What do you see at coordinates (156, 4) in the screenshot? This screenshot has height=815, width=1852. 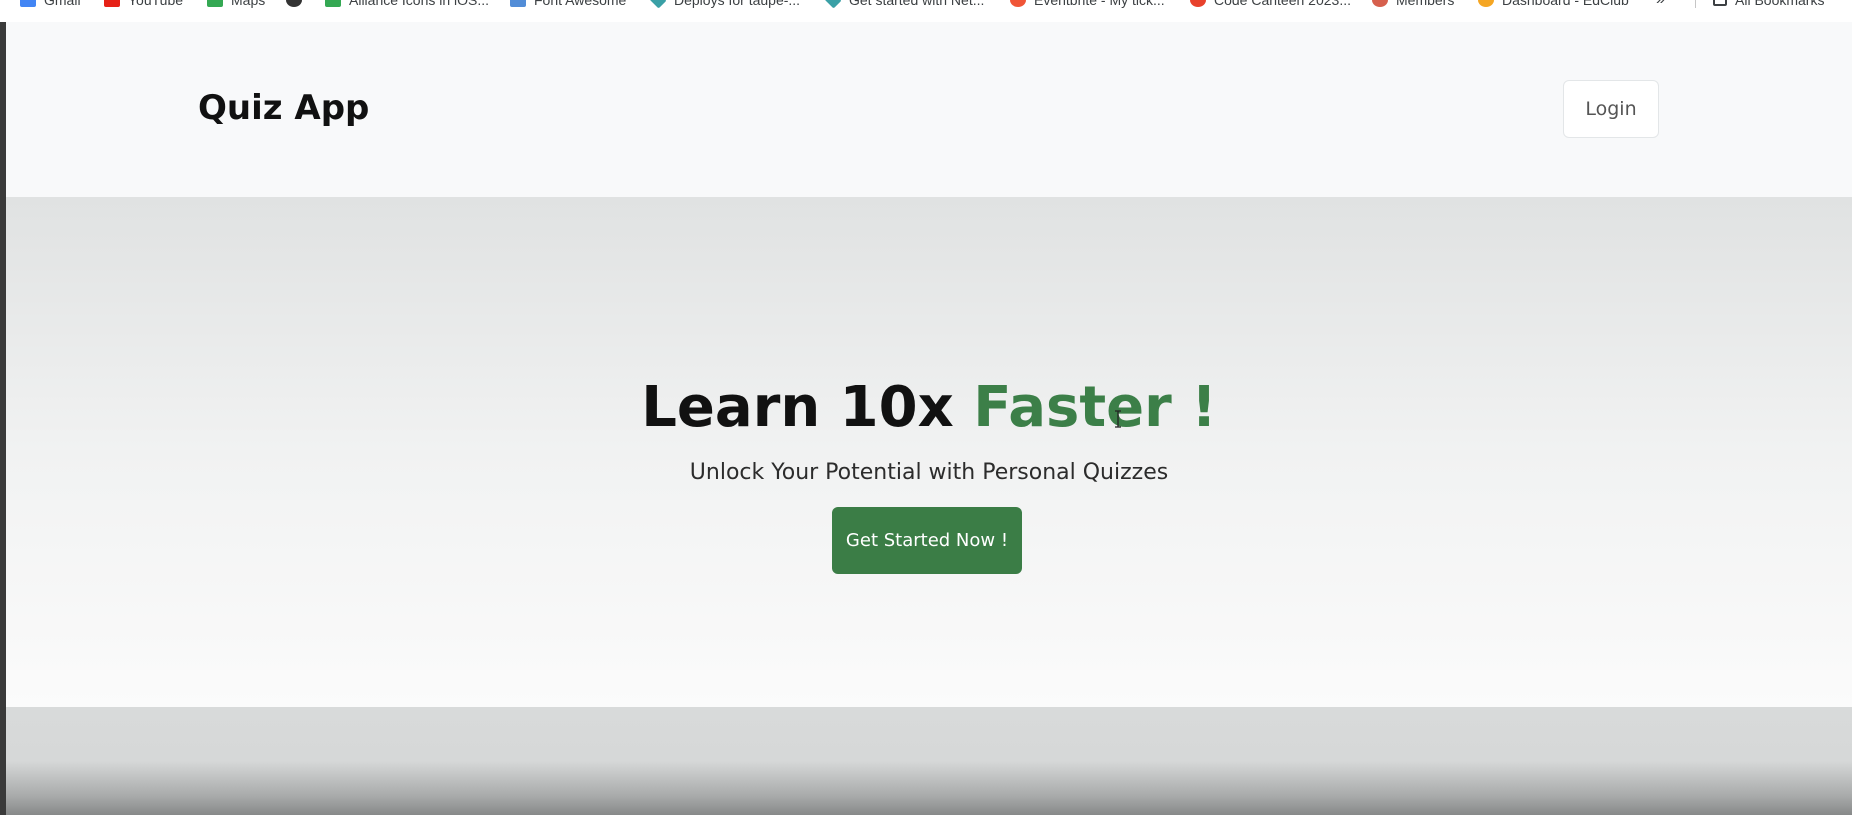 I see `bookmark-label: YouTube` at bounding box center [156, 4].